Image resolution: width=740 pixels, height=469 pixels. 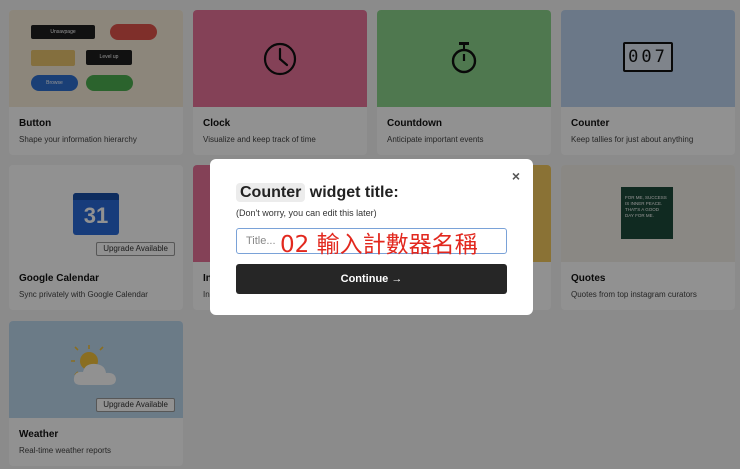 I want to click on heading-text: widget title:, so click(x=354, y=192).